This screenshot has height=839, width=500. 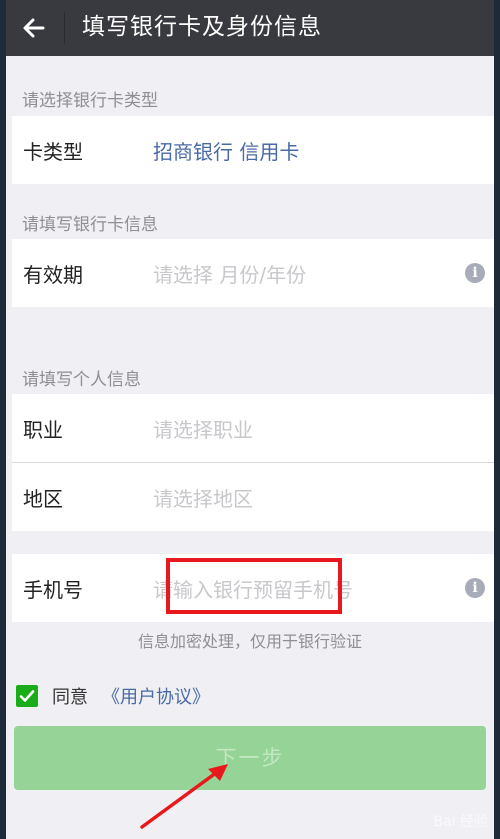 What do you see at coordinates (53, 275) in the screenshot?
I see `expiry-label: 有效期` at bounding box center [53, 275].